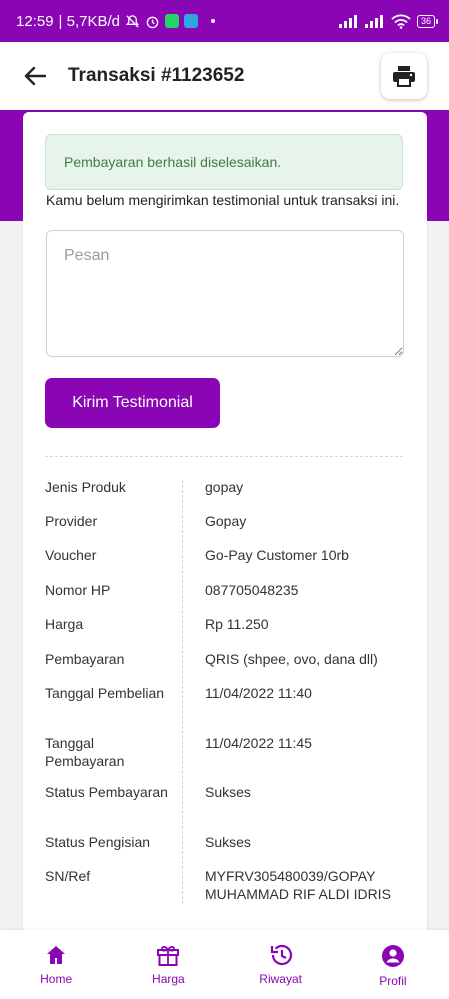 The width and height of the screenshot is (449, 999). I want to click on detail-value: QRIS (shpee, ovo, dana dll), so click(291, 659).